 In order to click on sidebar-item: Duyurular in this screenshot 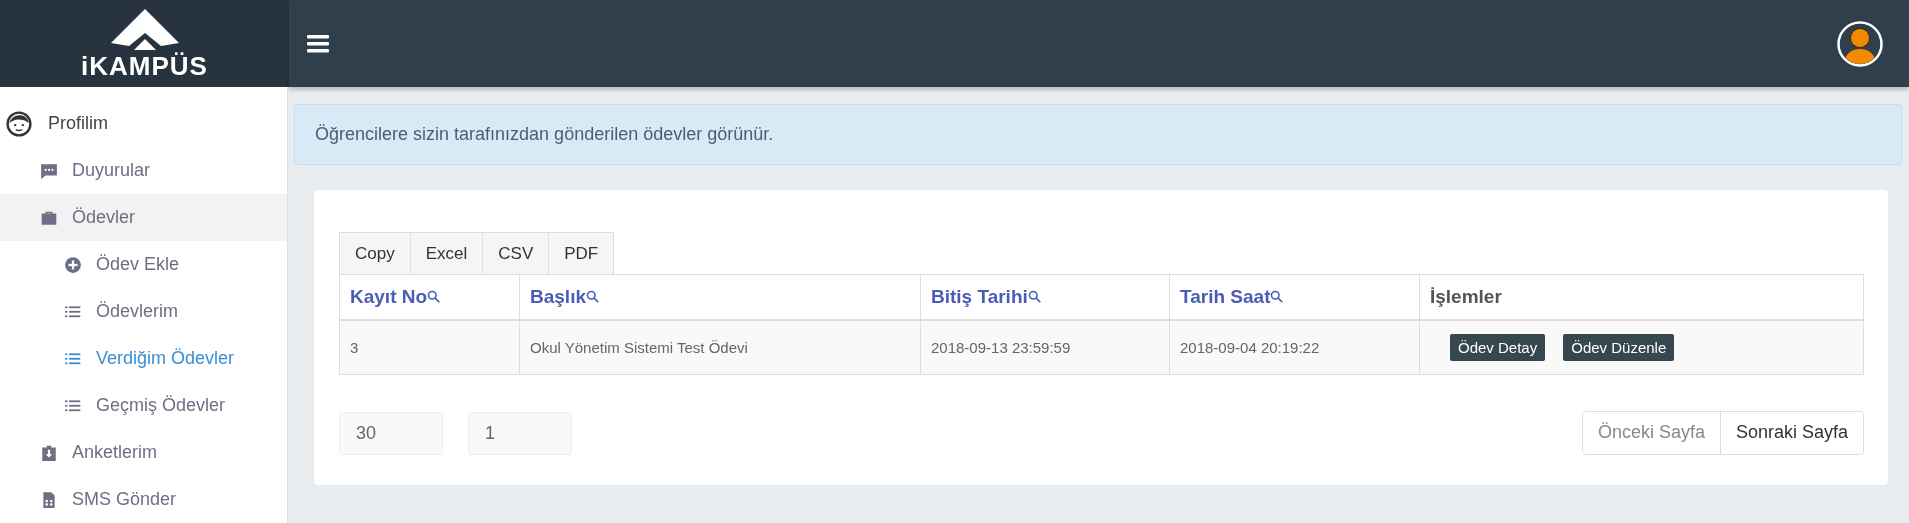, I will do `click(143, 170)`.